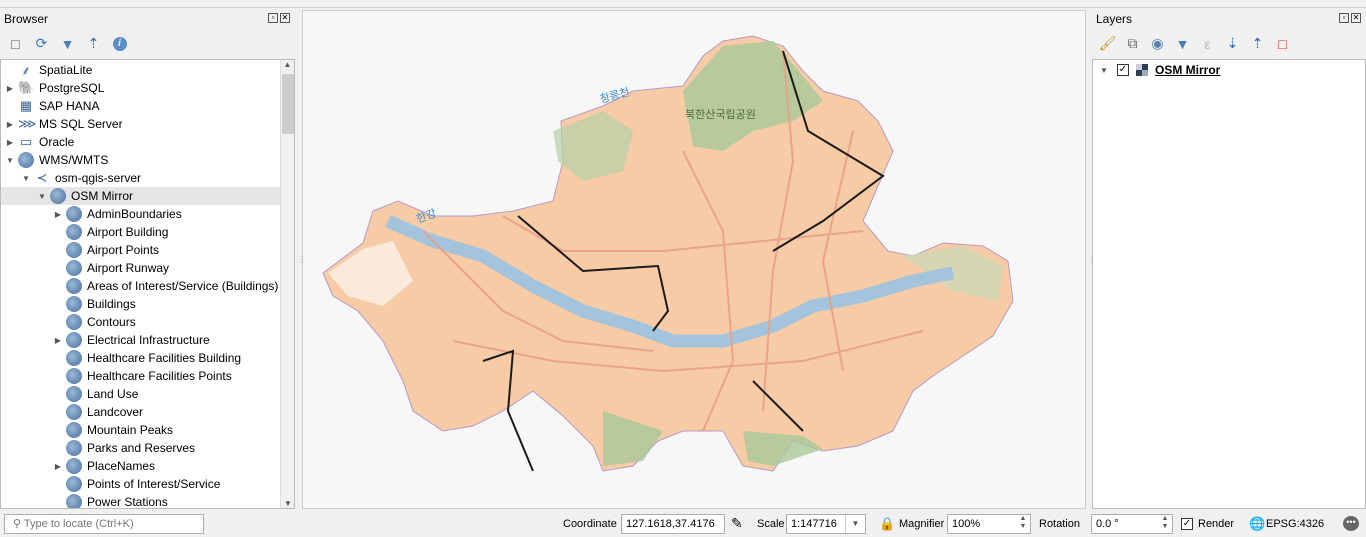 The height and width of the screenshot is (537, 1366). What do you see at coordinates (15, 43) in the screenshot?
I see `add-selected-layers-icon: □` at bounding box center [15, 43].